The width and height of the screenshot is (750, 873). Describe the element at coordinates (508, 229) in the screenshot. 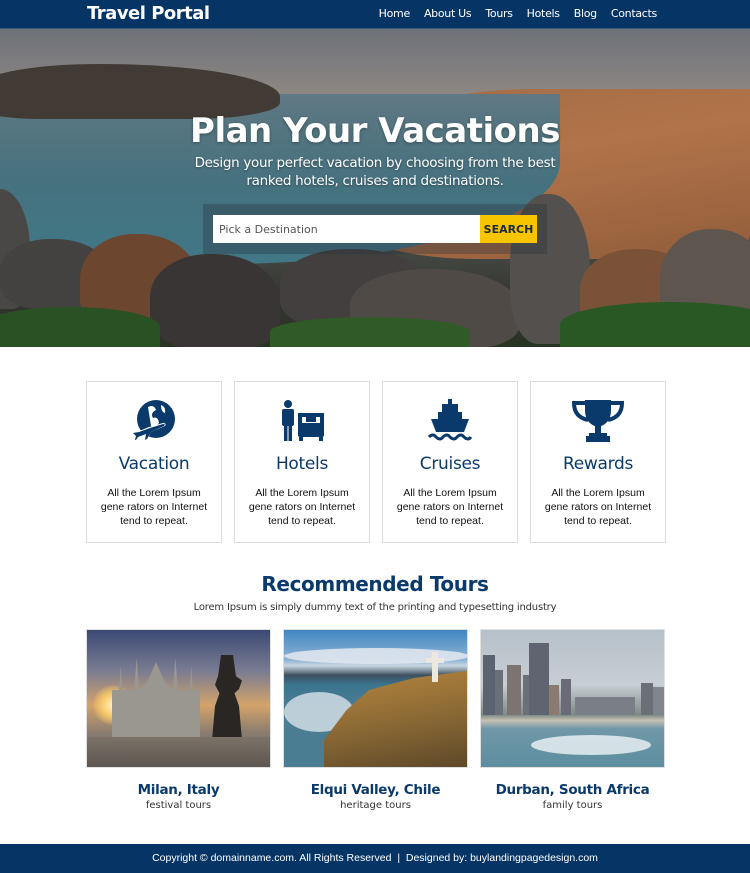

I see `search-button: SEARCH` at that location.